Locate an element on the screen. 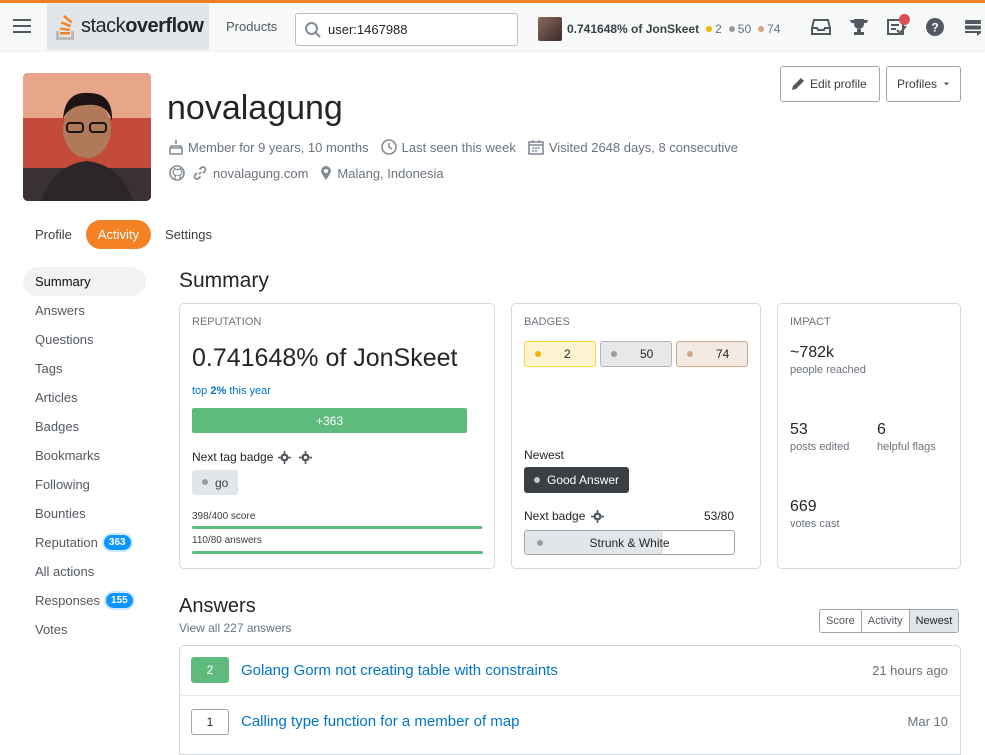 The width and height of the screenshot is (985, 755). website-link: novalagung.com is located at coordinates (260, 173).